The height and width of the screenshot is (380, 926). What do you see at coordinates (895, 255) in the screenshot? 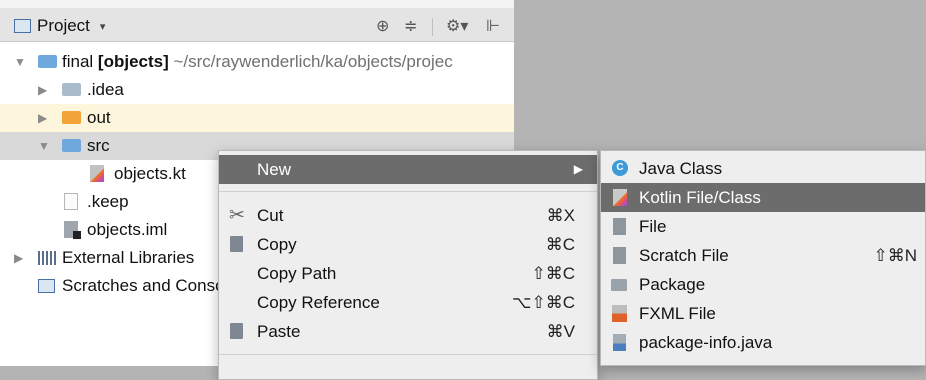
I see `submenu-item-scratch-file-shortcut: ⇧⌘N` at bounding box center [895, 255].